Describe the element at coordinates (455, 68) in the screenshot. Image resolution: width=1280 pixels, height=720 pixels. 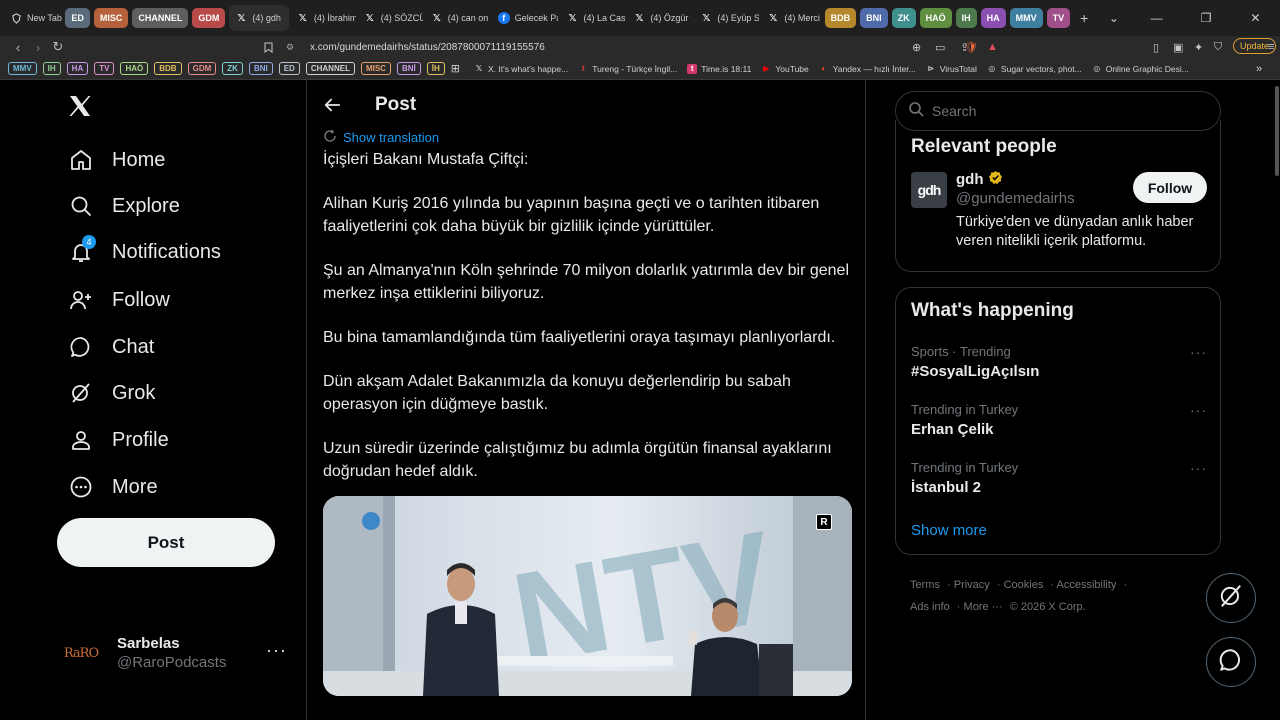
I see `apps-grid-icon: ⊞` at that location.